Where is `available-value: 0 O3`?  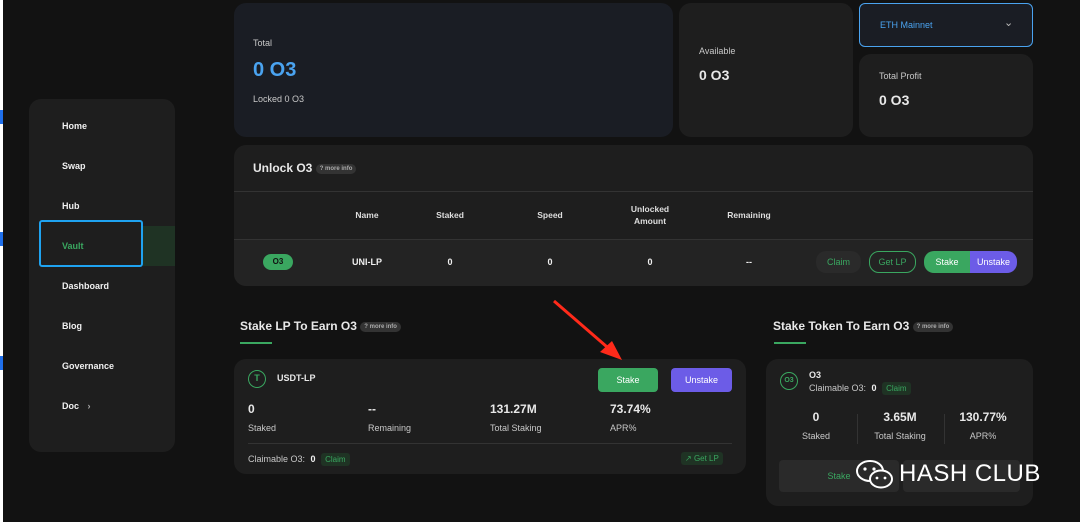
available-value: 0 O3 is located at coordinates (714, 75).